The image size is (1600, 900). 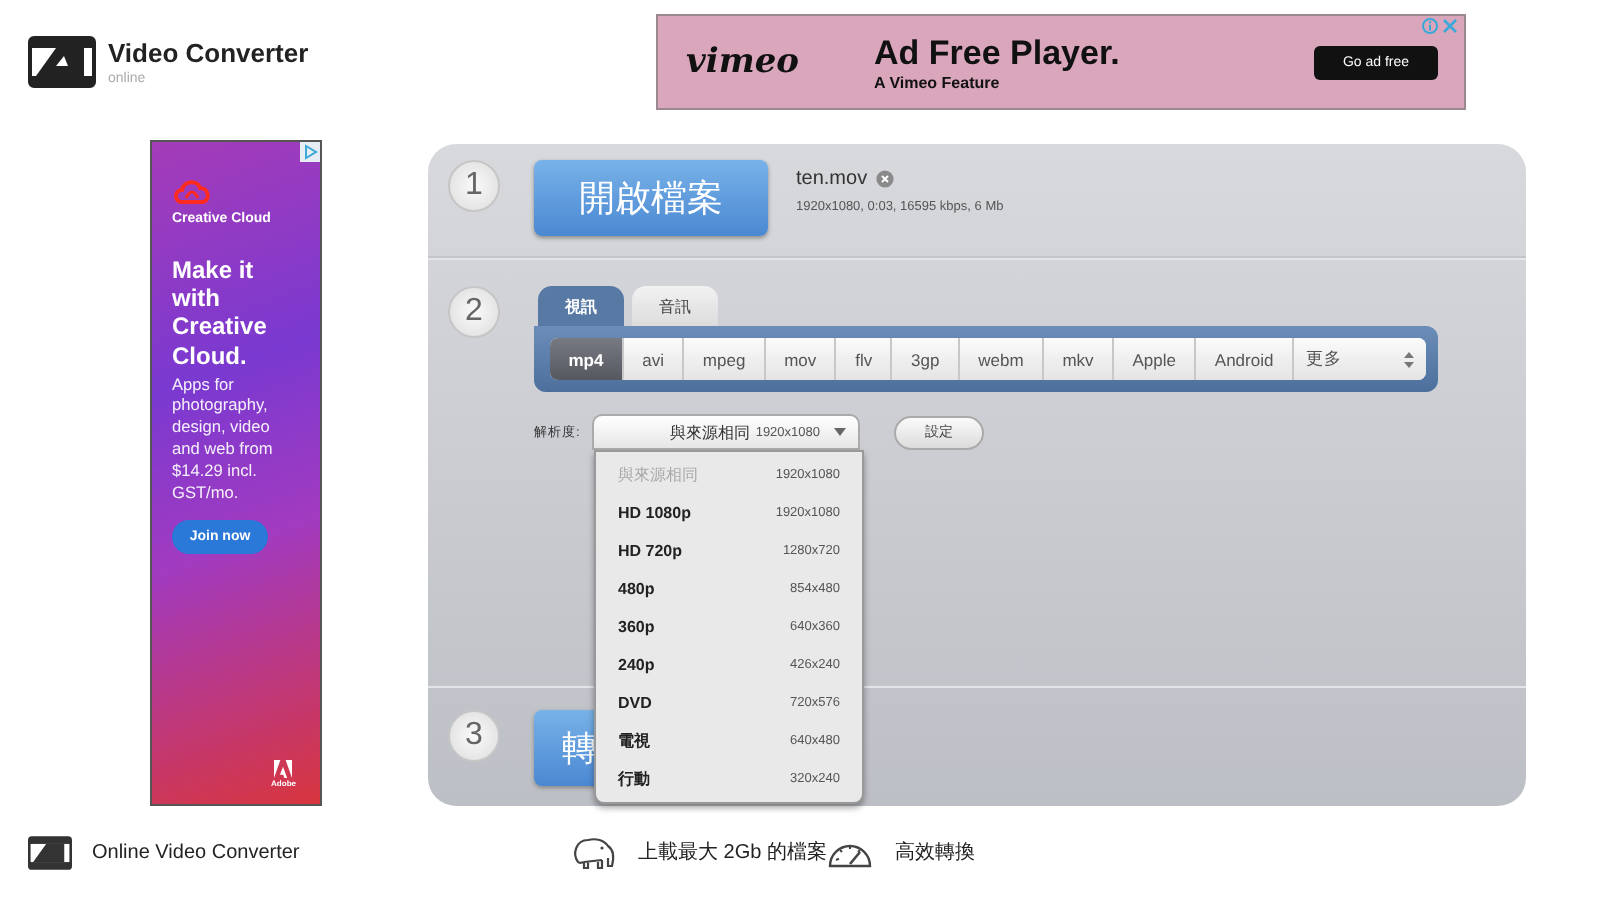 I want to click on format-option: Apple, so click(x=1155, y=359).